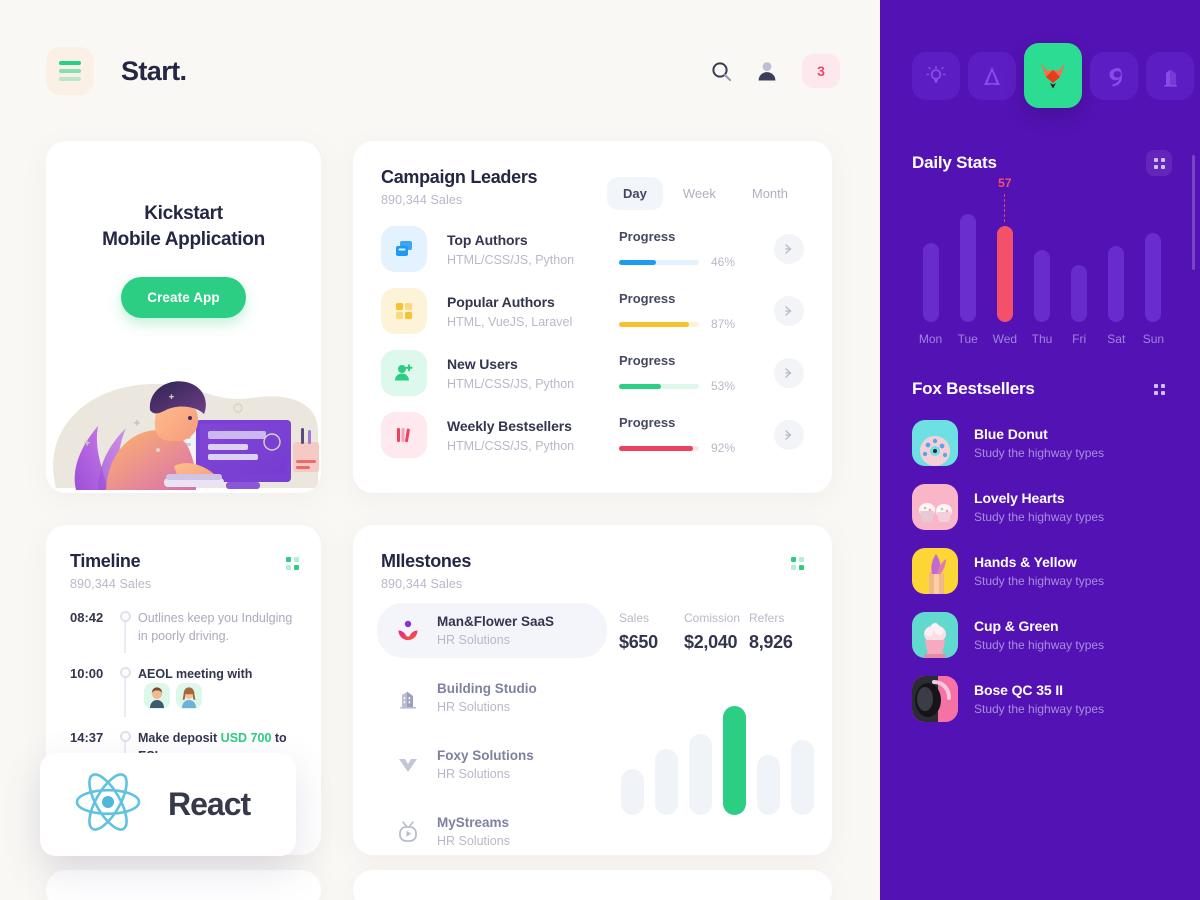  Describe the element at coordinates (936, 76) in the screenshot. I see `lightbulb-icon` at that location.